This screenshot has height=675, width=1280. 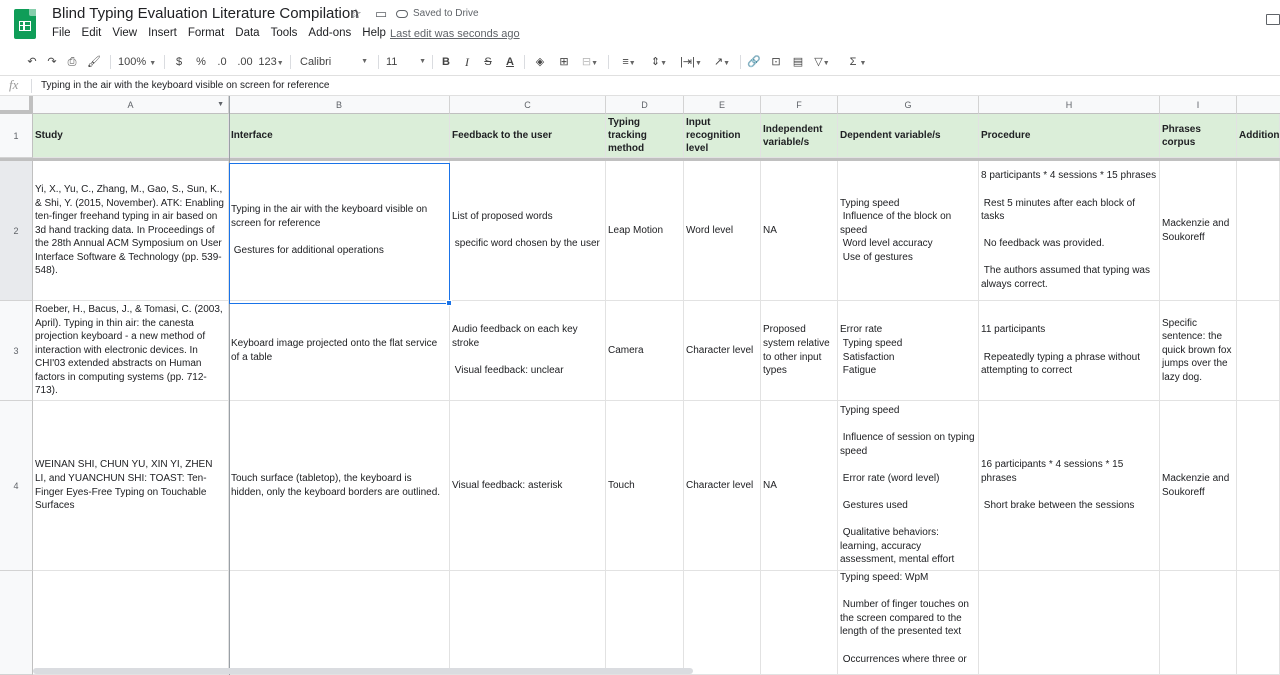 What do you see at coordinates (799, 136) in the screenshot?
I see `cell-f1: Independent variable/s` at bounding box center [799, 136].